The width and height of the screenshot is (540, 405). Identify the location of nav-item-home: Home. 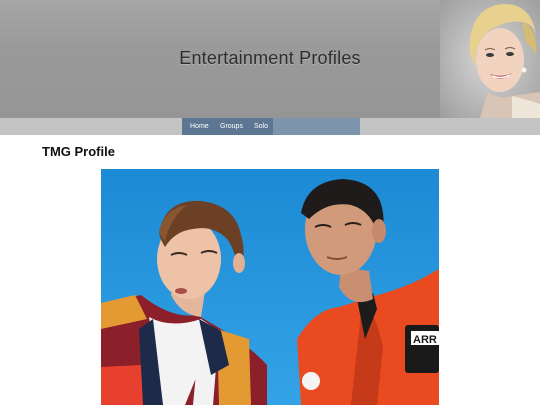
(199, 126).